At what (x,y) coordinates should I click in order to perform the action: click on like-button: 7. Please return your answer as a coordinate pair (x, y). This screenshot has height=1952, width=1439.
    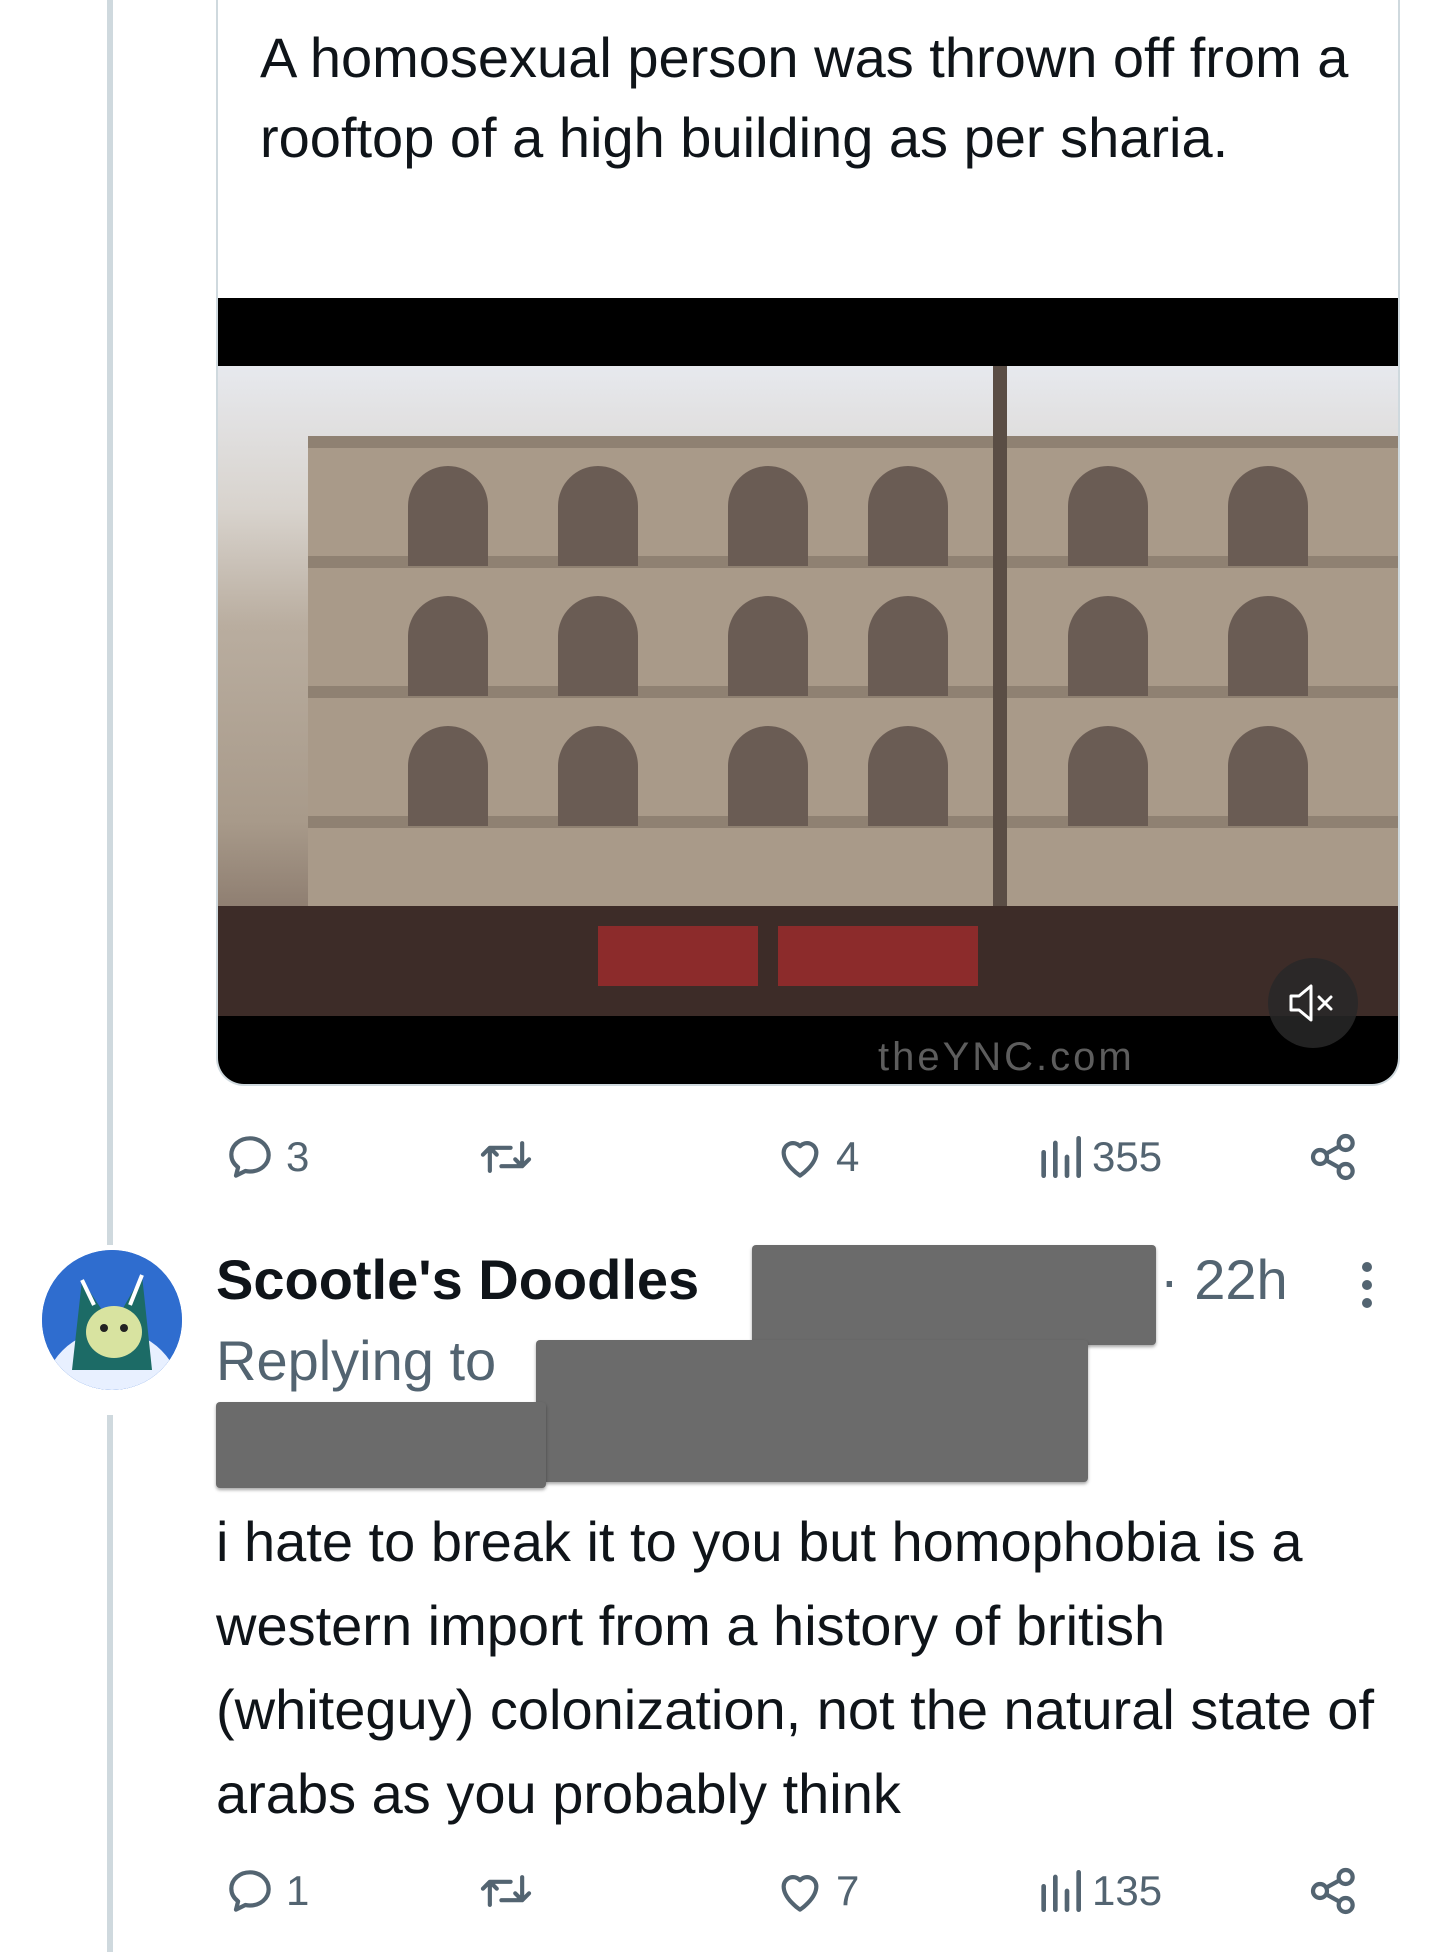
    Looking at the image, I should click on (815, 1891).